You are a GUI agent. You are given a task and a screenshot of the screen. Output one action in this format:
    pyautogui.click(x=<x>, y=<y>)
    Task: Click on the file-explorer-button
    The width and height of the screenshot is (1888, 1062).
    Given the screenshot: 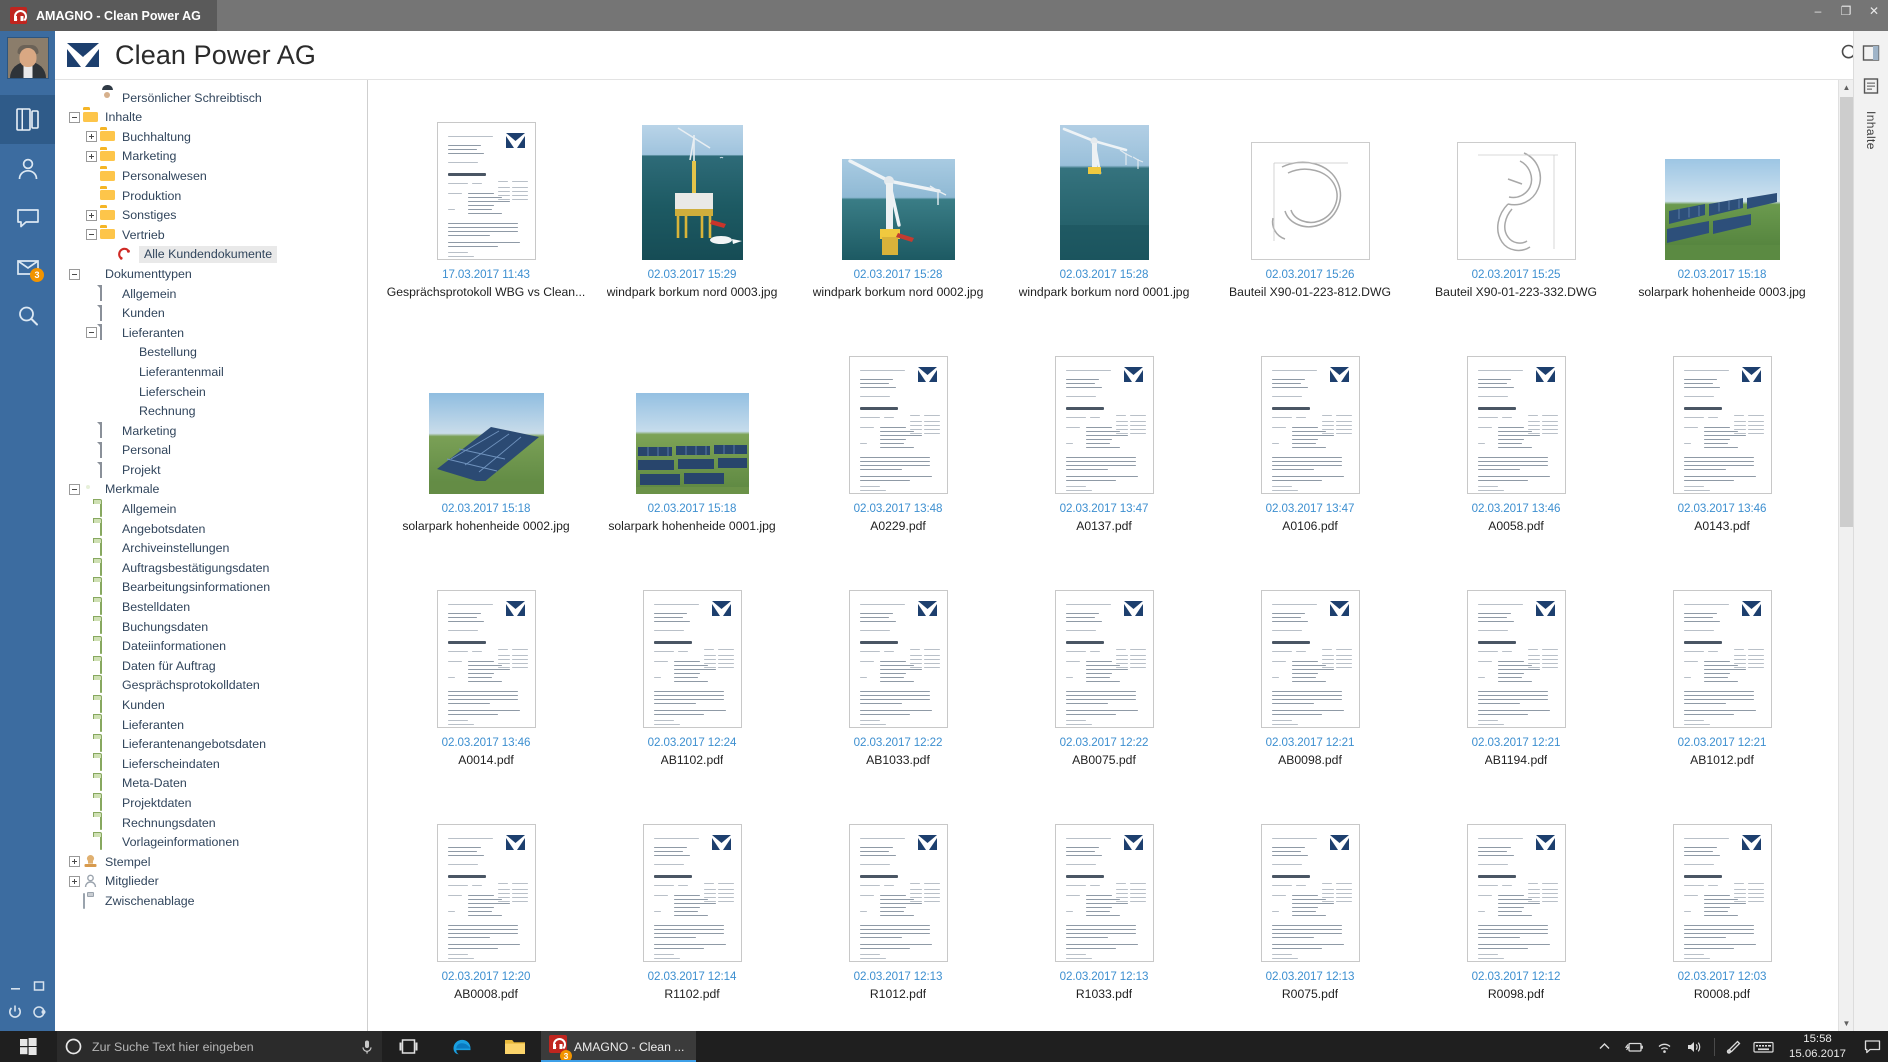 What is the action you would take?
    pyautogui.click(x=514, y=1046)
    